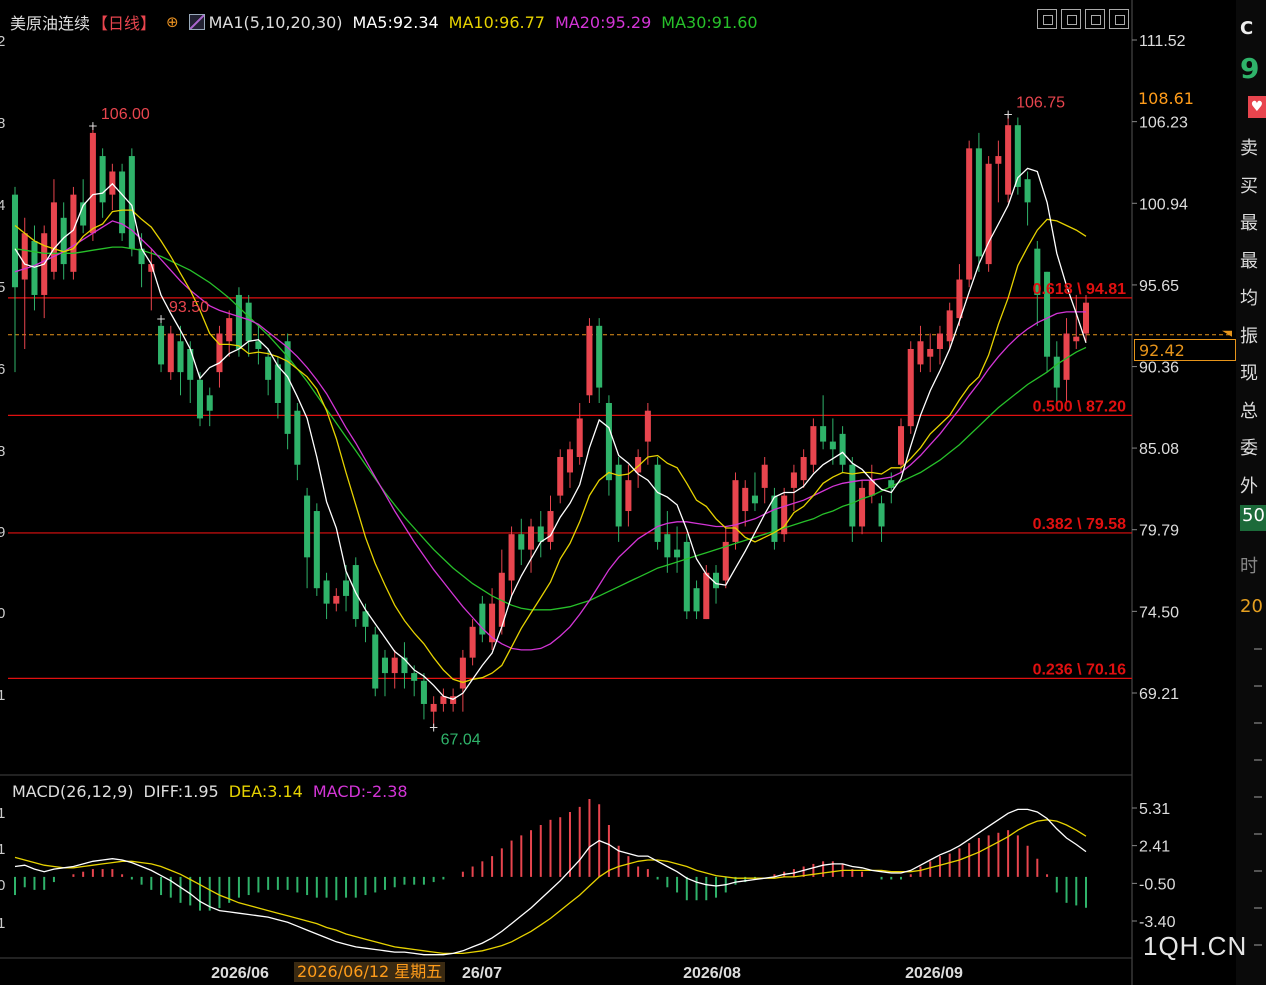 The width and height of the screenshot is (1266, 985). What do you see at coordinates (1250, 68) in the screenshot?
I see `quote-price: 9` at bounding box center [1250, 68].